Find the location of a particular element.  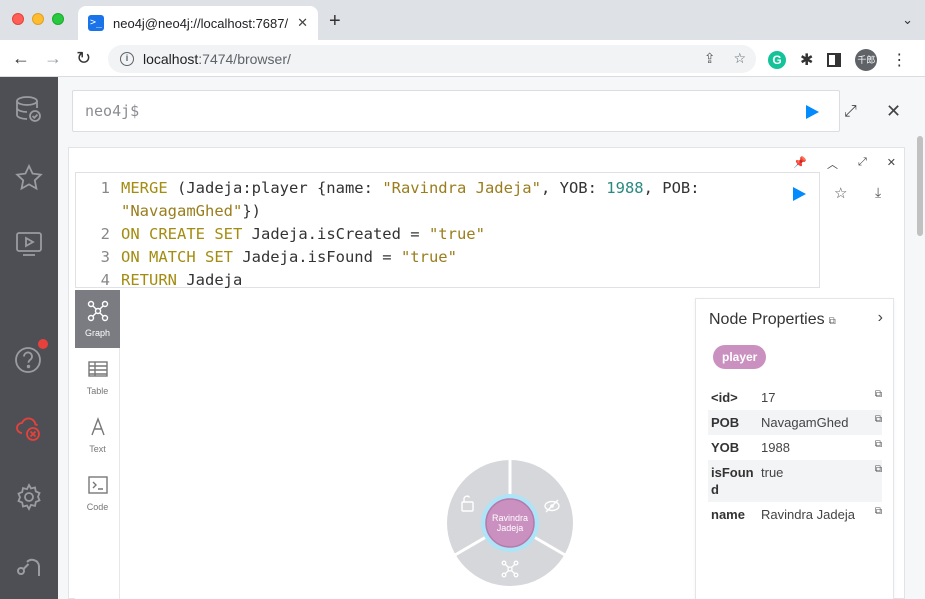

tab-title: neo4j@neo4j://localhost:7687/ is located at coordinates (201, 23).